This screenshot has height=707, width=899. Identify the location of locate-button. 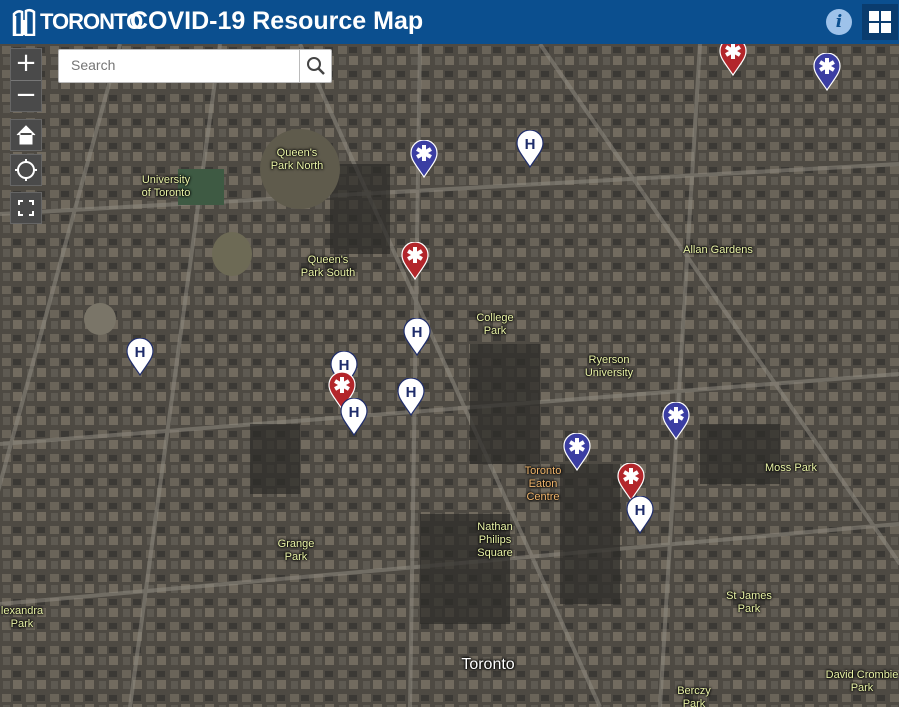
(26, 170).